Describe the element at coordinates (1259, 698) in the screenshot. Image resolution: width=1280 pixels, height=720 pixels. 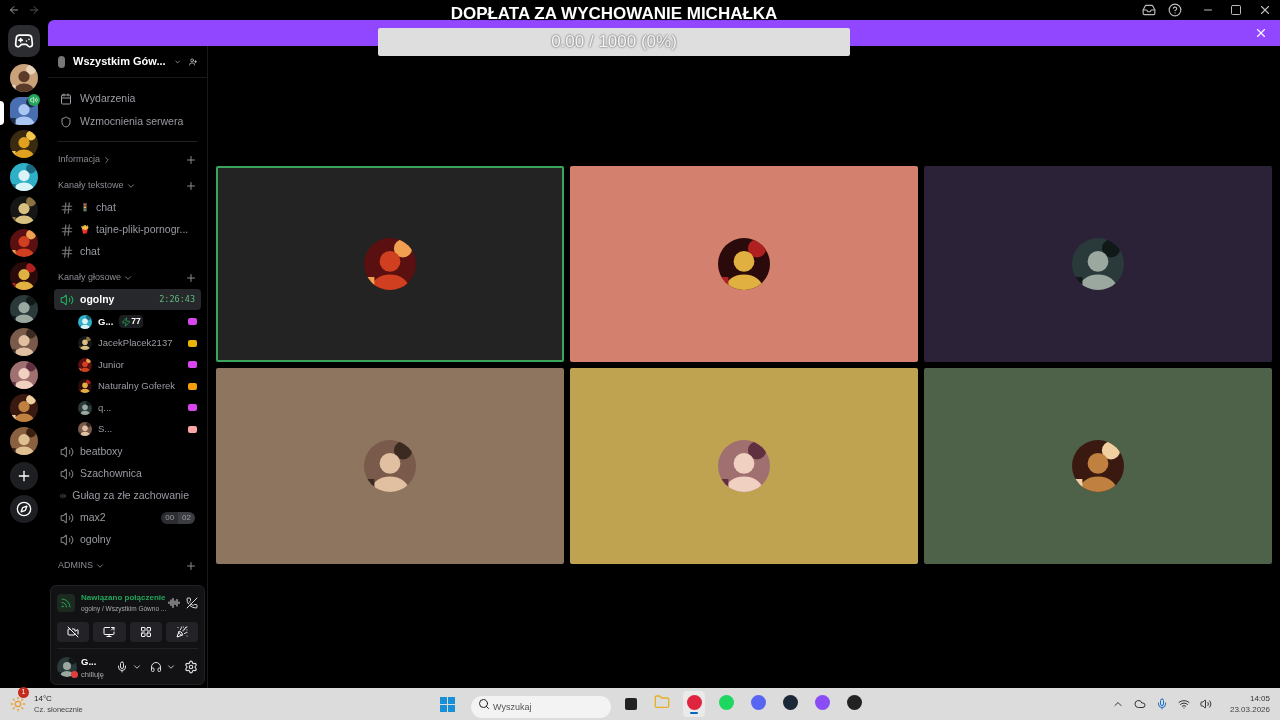
I see `clock-time: 14:05` at that location.